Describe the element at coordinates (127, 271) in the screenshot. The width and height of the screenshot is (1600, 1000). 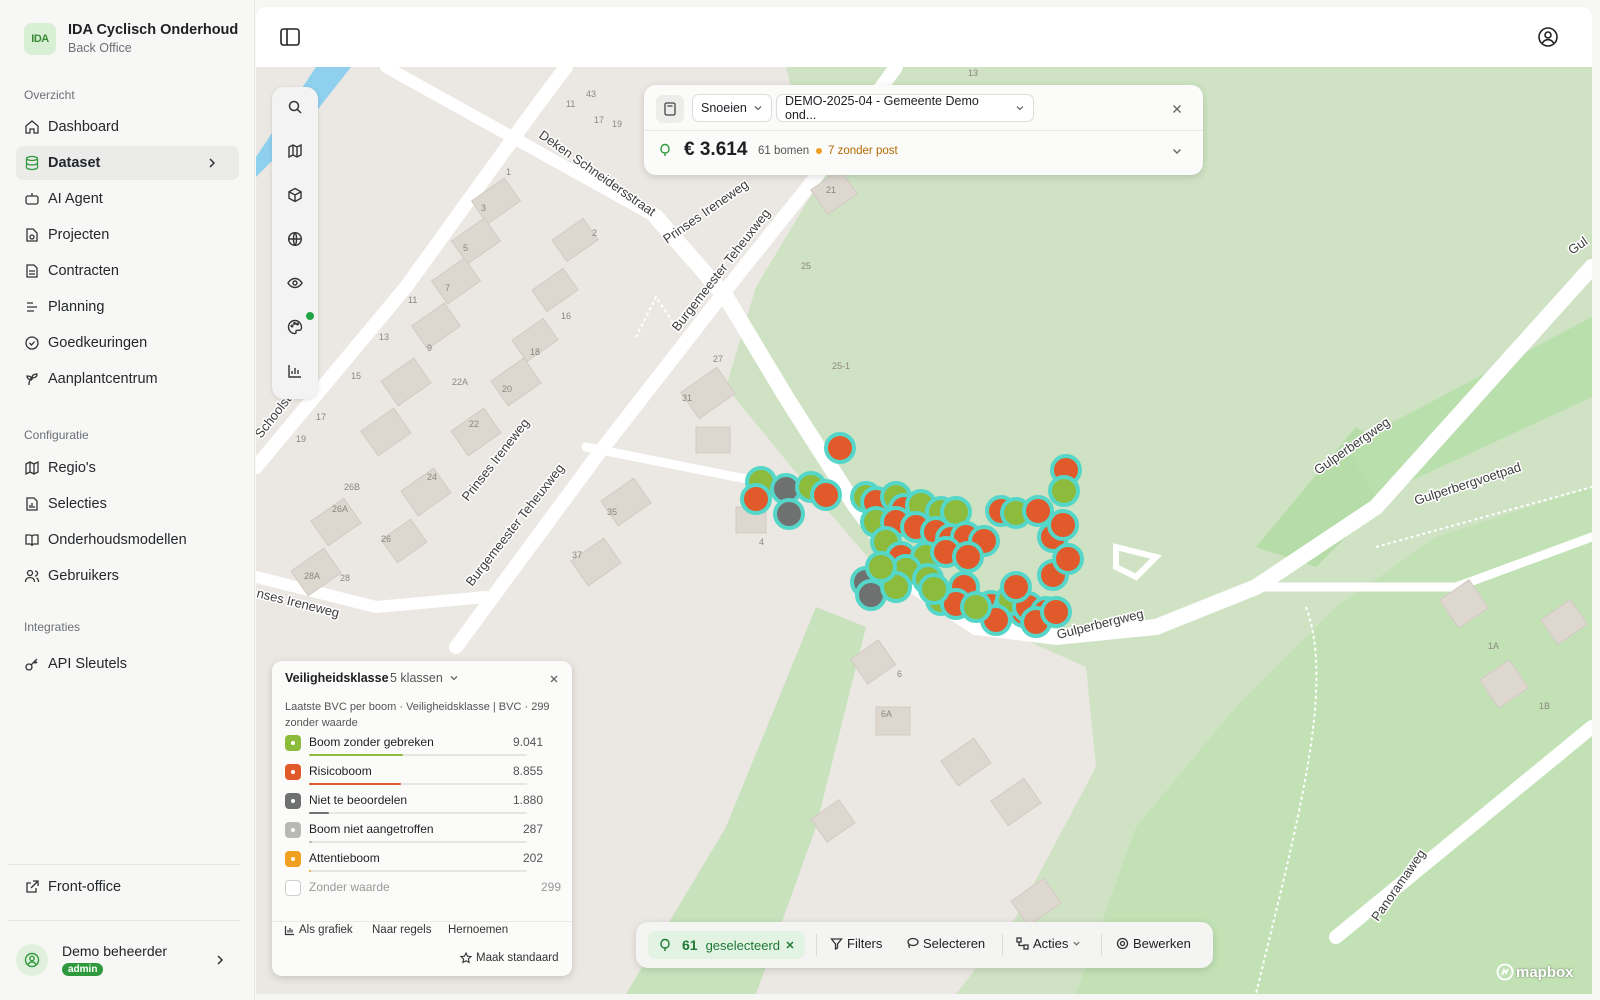
I see `sidebar-item-contracten: Contracten` at that location.